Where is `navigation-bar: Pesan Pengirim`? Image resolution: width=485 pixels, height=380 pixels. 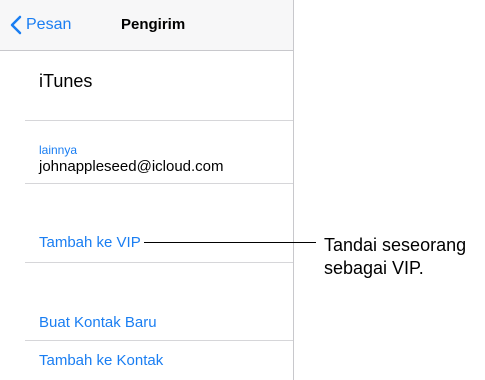
navigation-bar: Pesan Pengirim is located at coordinates (146, 25).